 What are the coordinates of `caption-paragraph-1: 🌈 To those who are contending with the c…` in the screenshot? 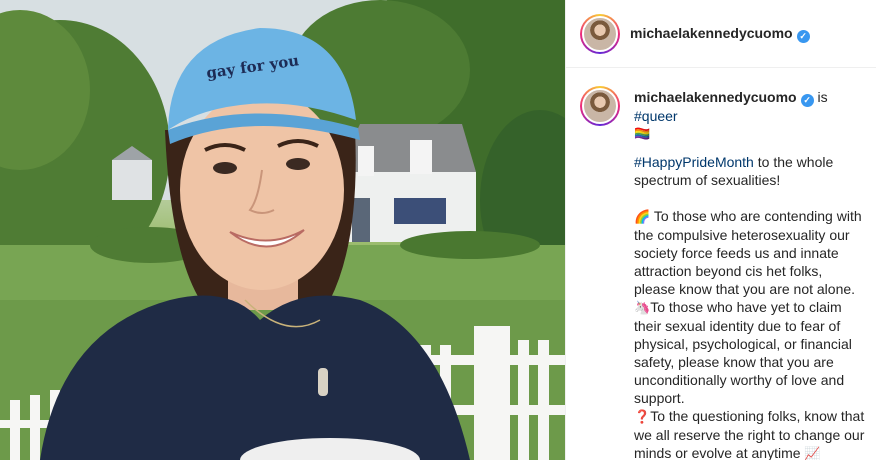 It's located at (750, 252).